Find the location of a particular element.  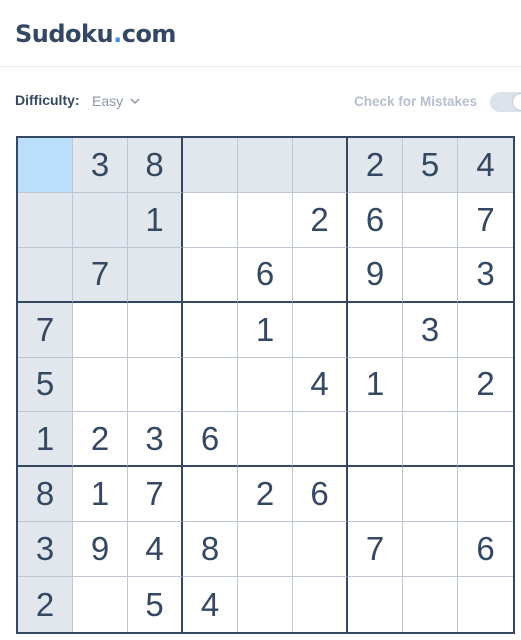

toggle-knob is located at coordinates (516, 102).